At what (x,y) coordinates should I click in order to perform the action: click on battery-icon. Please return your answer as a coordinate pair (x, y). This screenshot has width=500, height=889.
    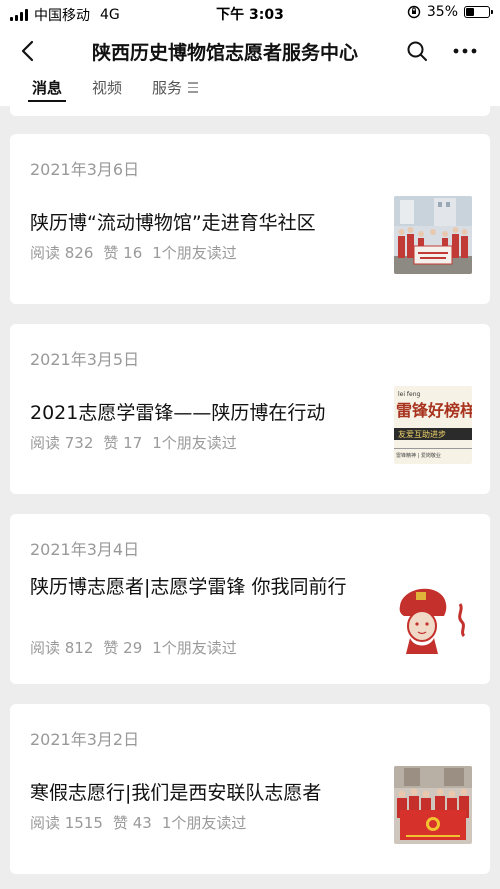
    Looking at the image, I should click on (478, 12).